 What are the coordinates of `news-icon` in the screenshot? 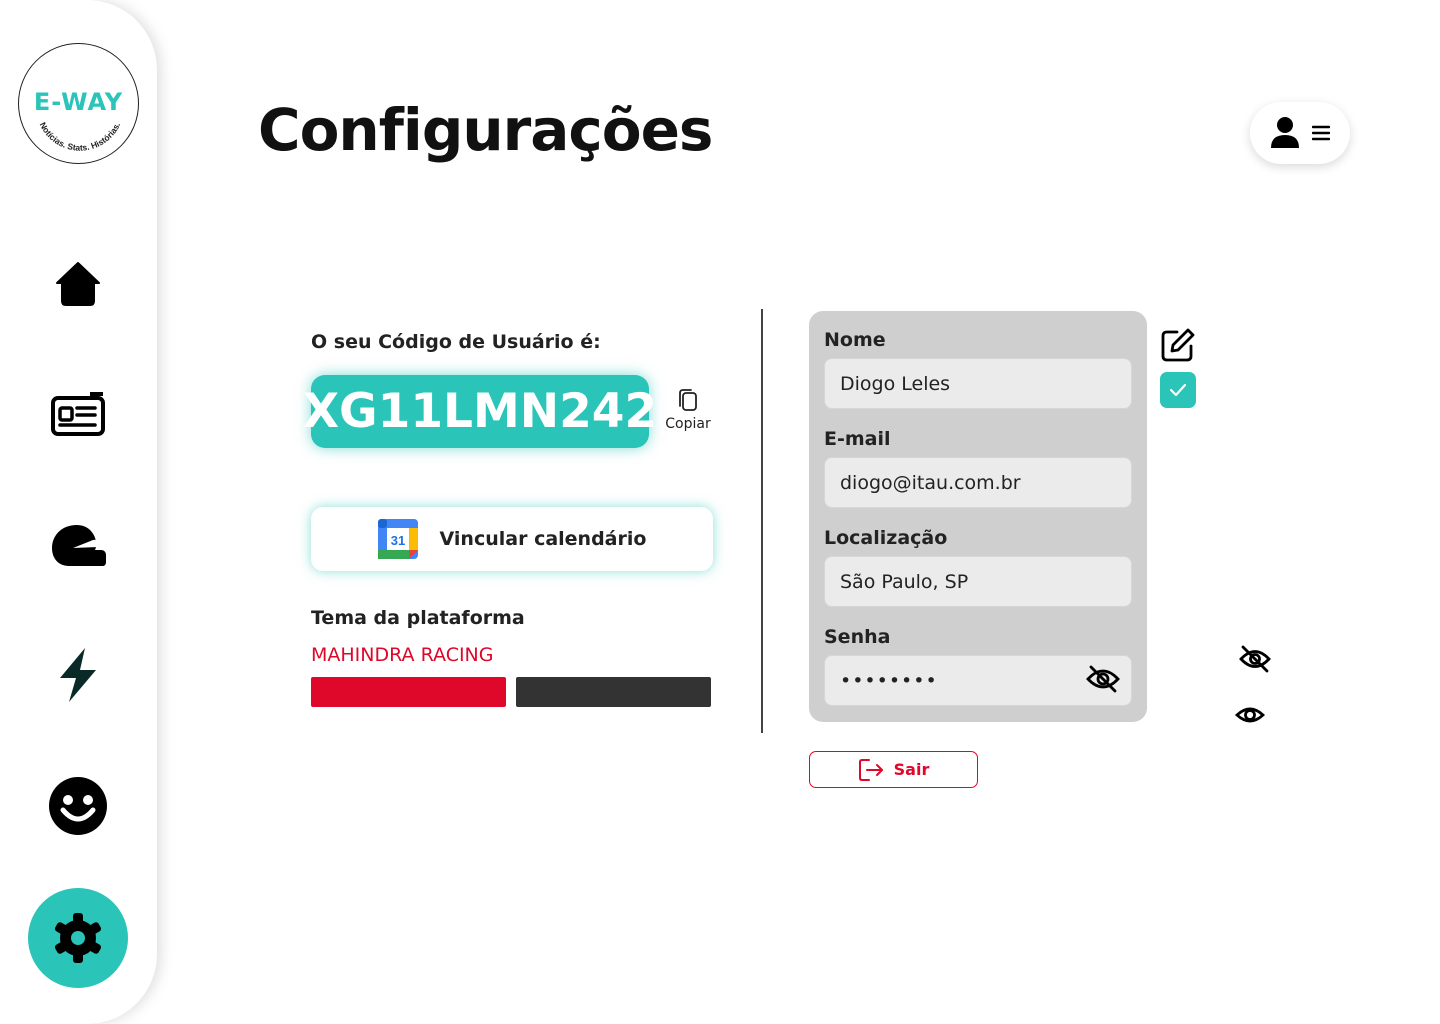 It's located at (78, 414).